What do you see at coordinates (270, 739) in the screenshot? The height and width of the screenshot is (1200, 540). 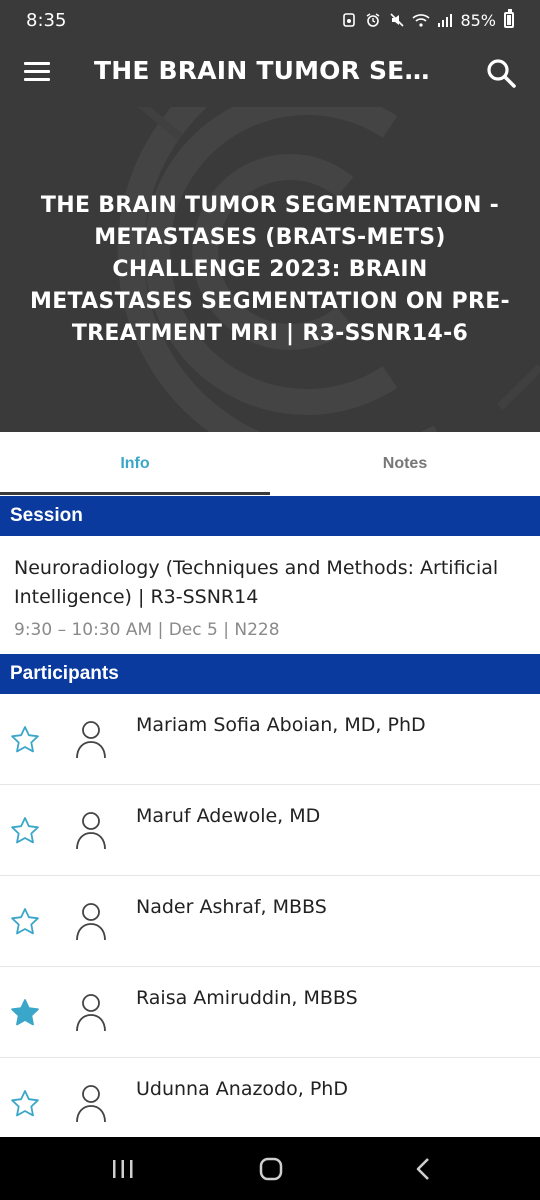 I see `participant-row: Mariam Sofia Aboian, MD, PhD` at bounding box center [270, 739].